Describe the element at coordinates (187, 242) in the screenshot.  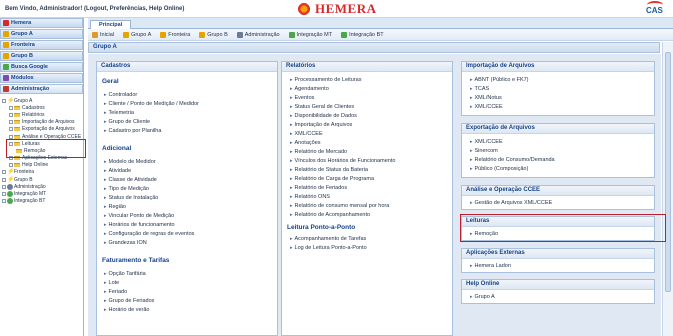
I see `link-grandezas-ion: ▸ Grandezas ION` at that location.